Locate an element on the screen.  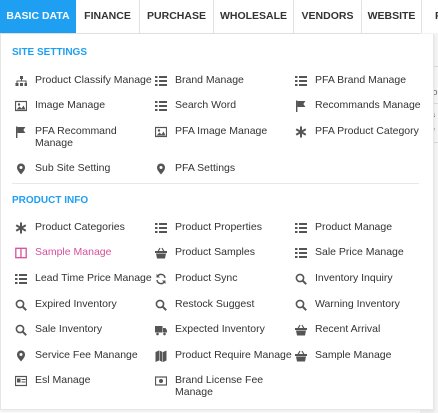
menu-item-label: Product Properties is located at coordinates (218, 227).